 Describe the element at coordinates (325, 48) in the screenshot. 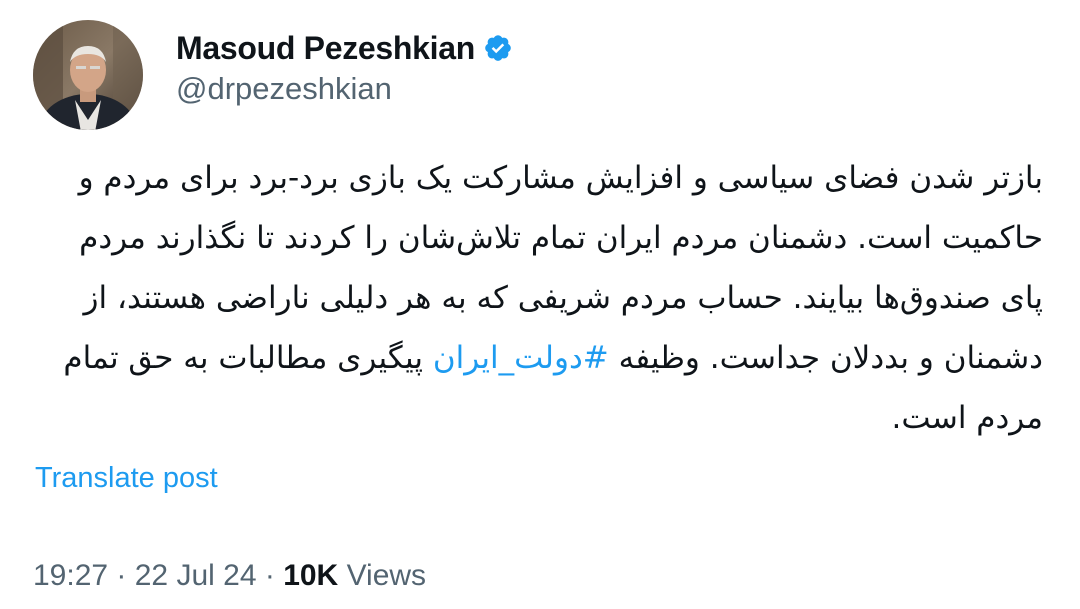

I see `display-name: Masoud Pezeshkian` at that location.